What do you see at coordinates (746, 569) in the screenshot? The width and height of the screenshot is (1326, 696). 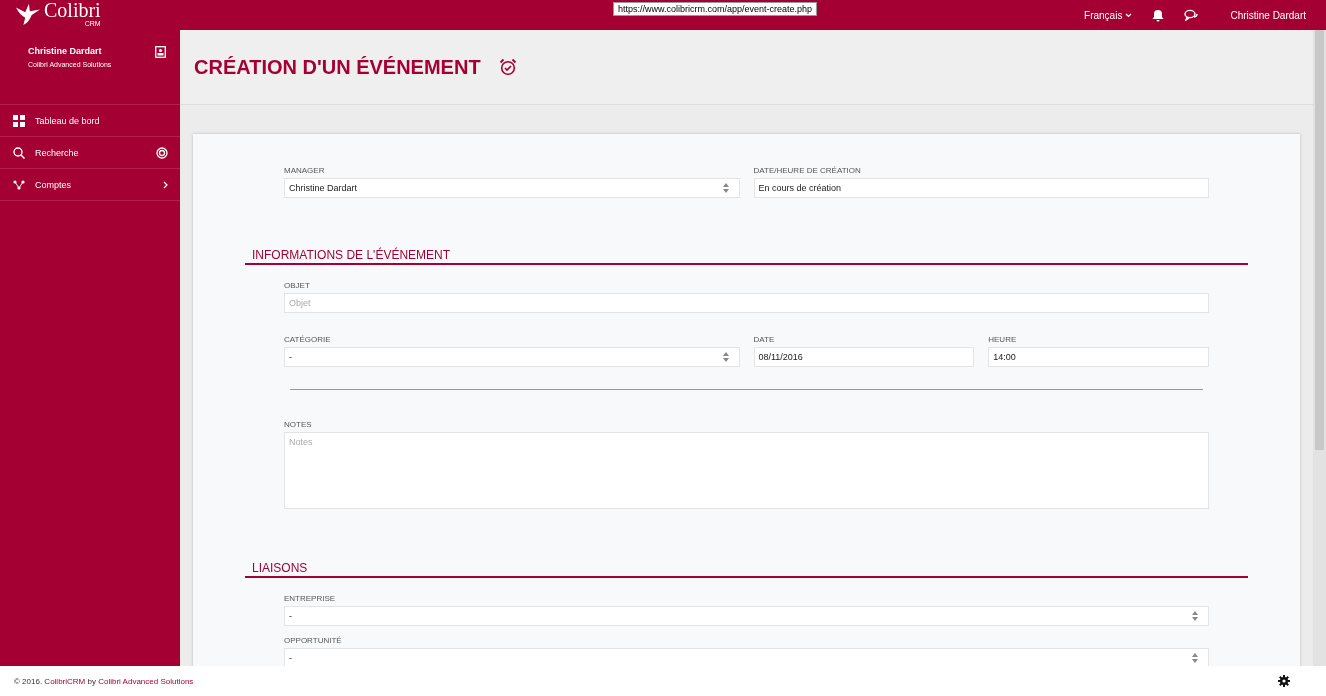 I see `section-heading: LIAISONS` at bounding box center [746, 569].